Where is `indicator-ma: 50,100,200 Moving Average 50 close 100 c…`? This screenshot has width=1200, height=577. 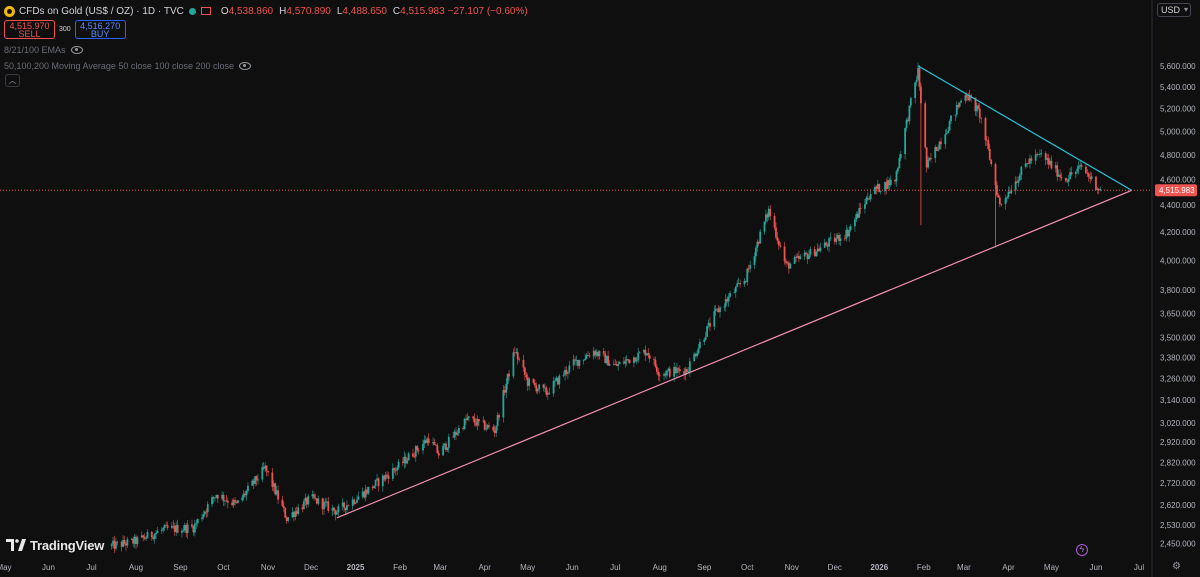 indicator-ma: 50,100,200 Moving Average 50 close 100 c… is located at coordinates (127, 66).